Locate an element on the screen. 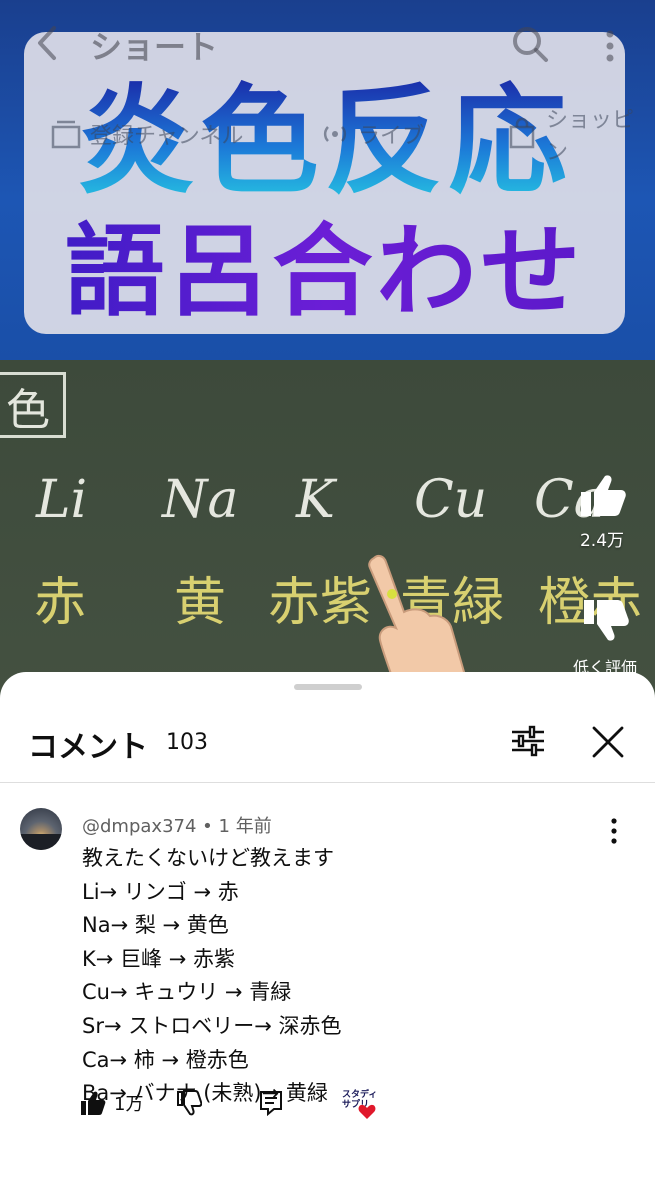 The width and height of the screenshot is (655, 1200). shopping-bag-icon is located at coordinates (522, 133).